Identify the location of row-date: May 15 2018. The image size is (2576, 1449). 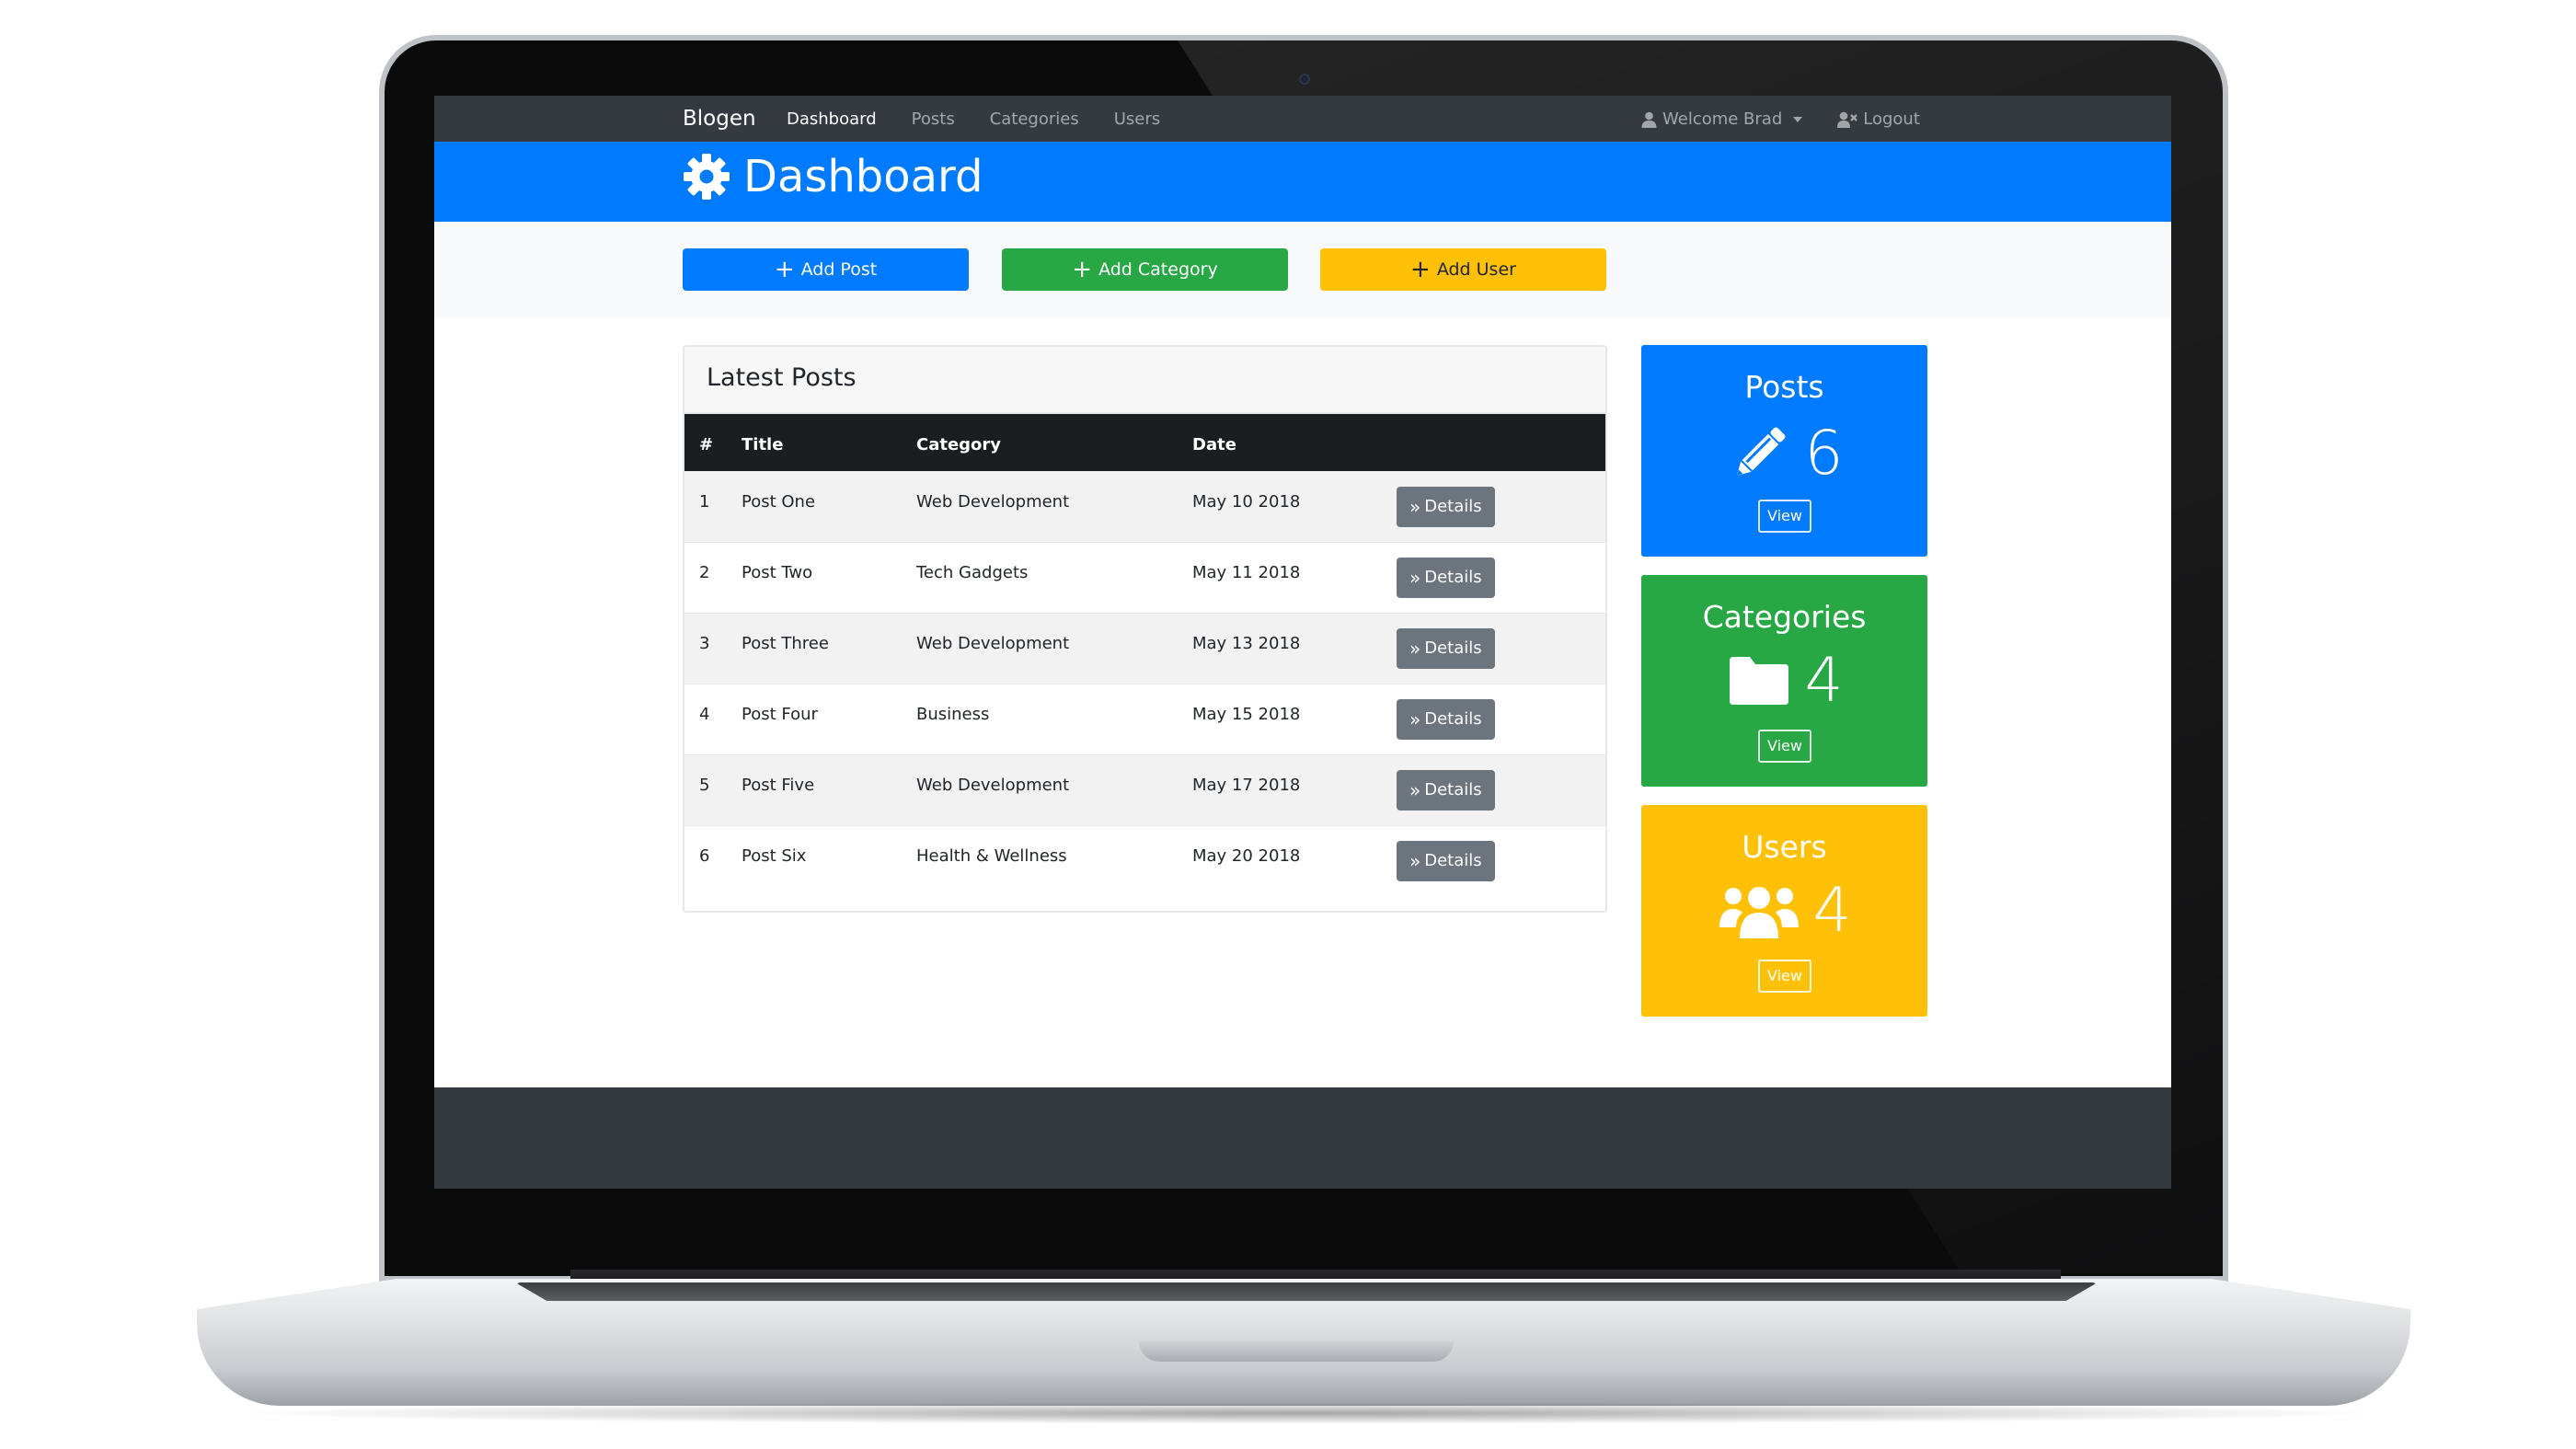
(1246, 714).